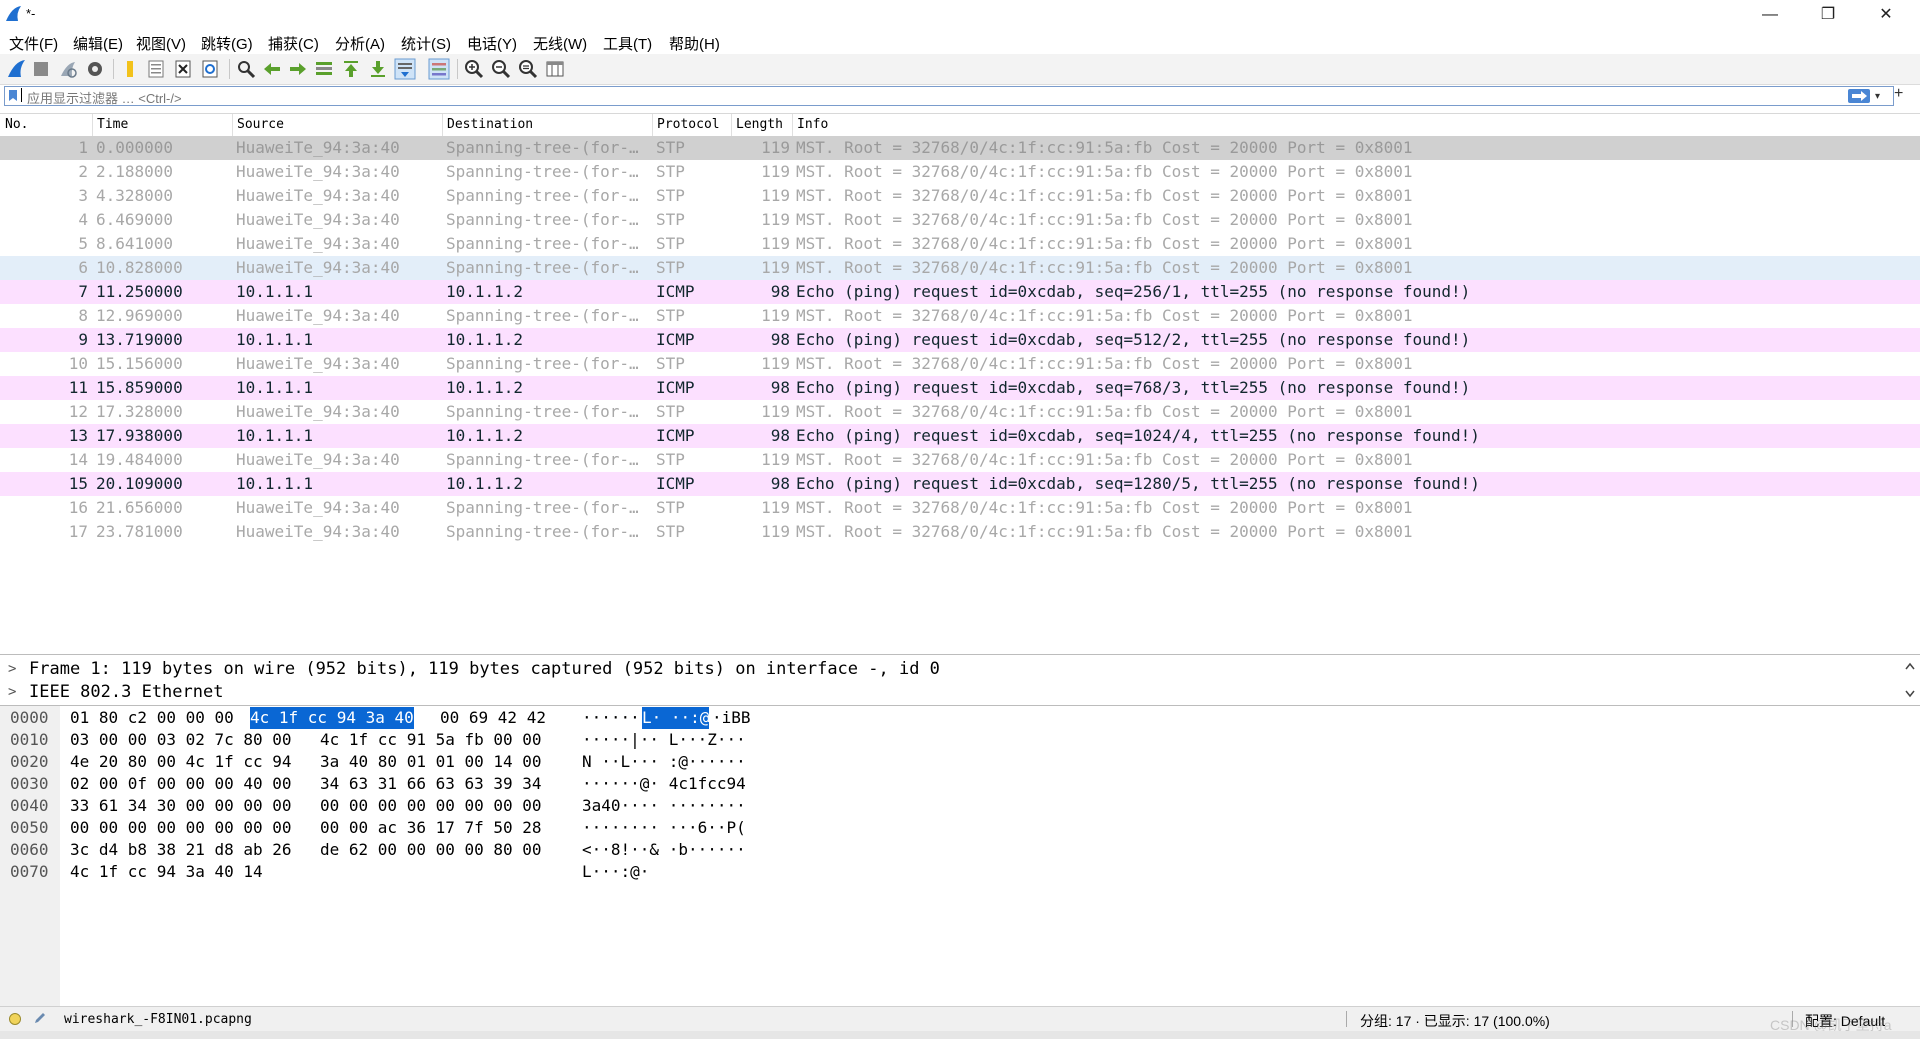  What do you see at coordinates (949, 96) in the screenshot?
I see `display-filter-input: 应用显示过滤器 … <Ctrl-/> ▾` at bounding box center [949, 96].